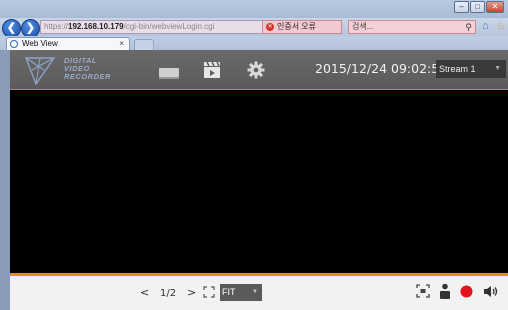  Describe the element at coordinates (144, 44) in the screenshot. I see `new-tab-button` at that location.